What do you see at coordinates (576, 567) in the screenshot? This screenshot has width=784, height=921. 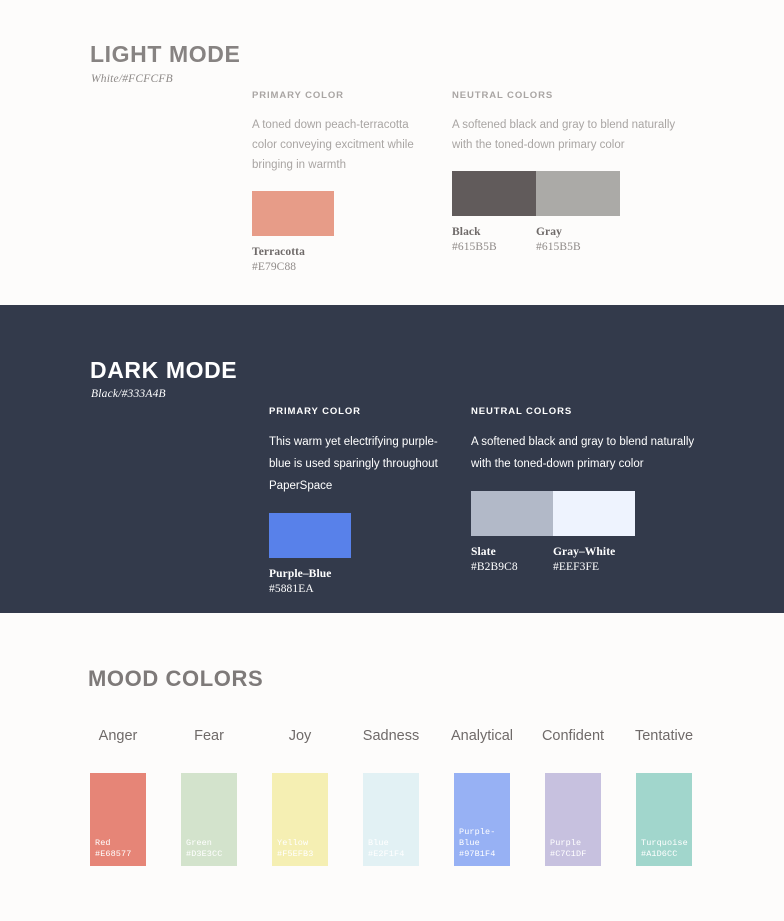 I see `swatch-hex-gray-white: #EEF3FE` at bounding box center [576, 567].